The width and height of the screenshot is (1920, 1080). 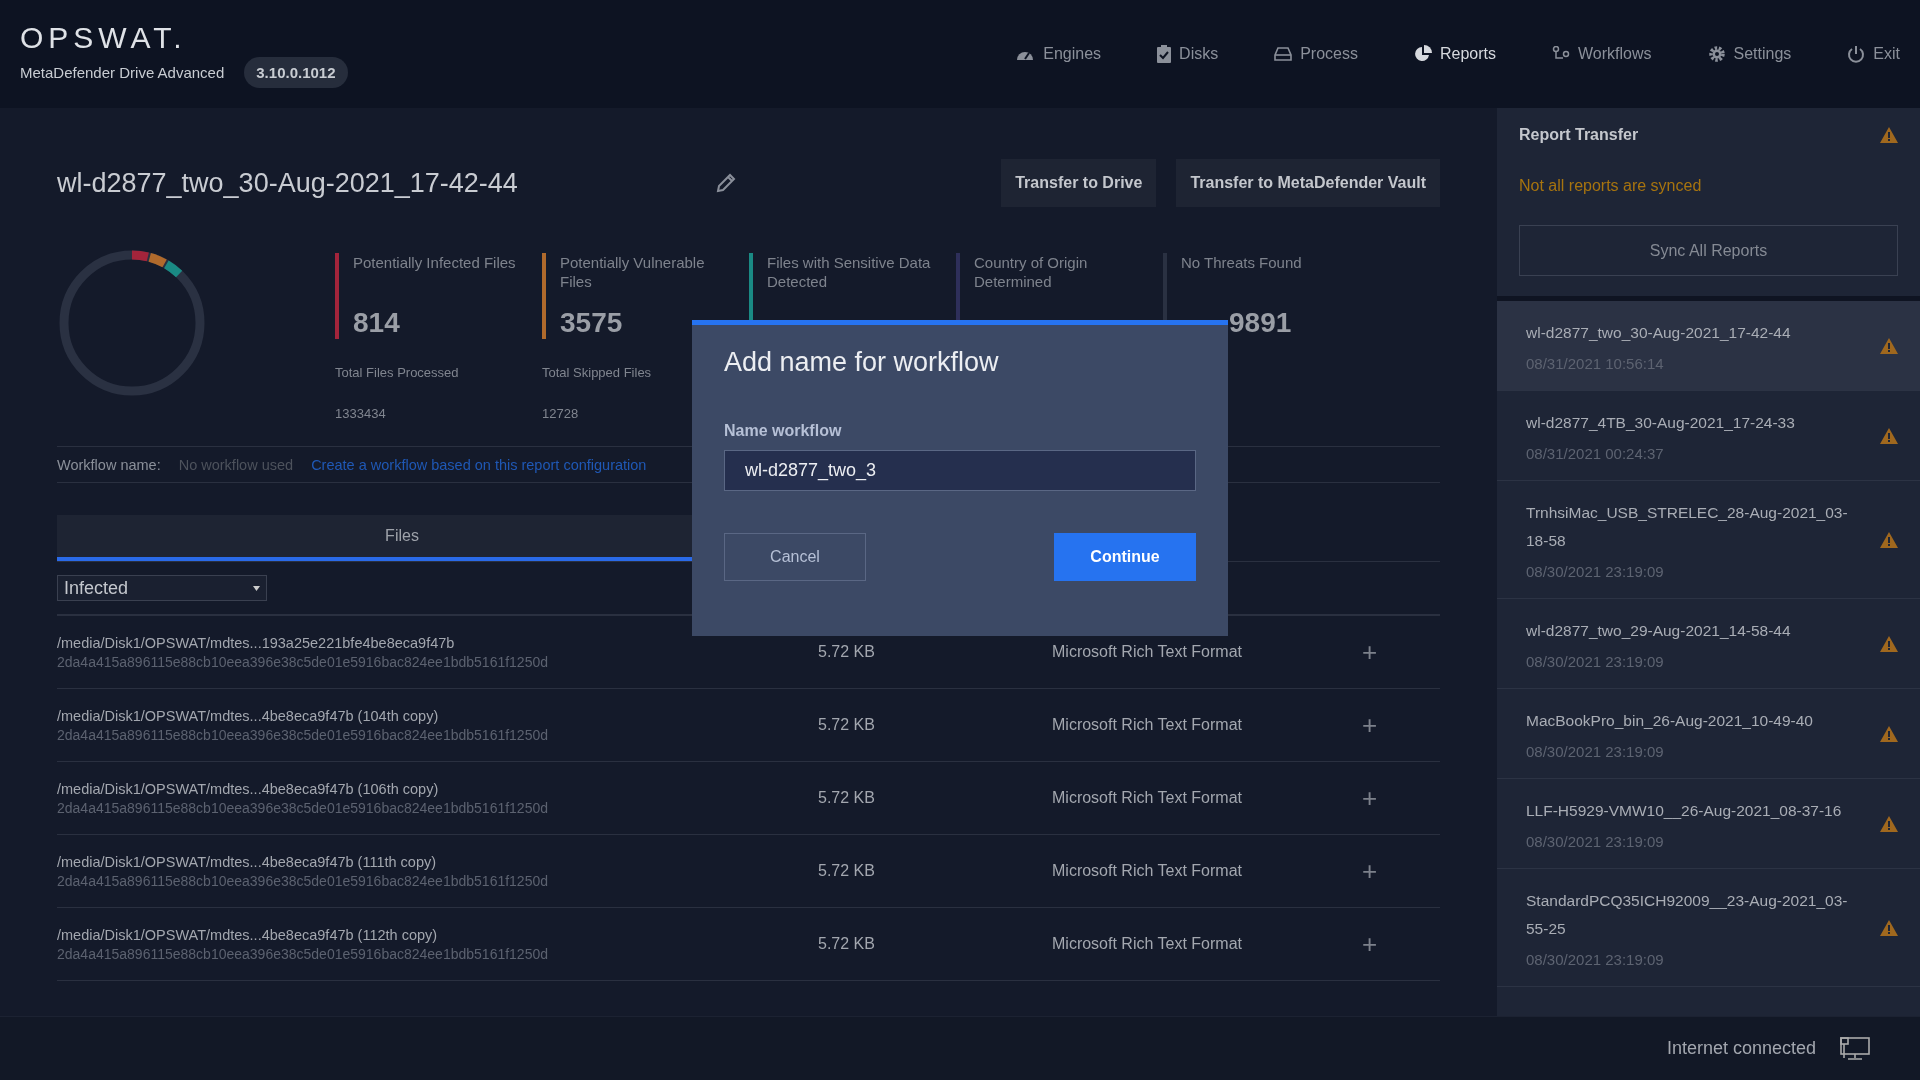 I want to click on nav-item: Exit, so click(x=1845, y=54).